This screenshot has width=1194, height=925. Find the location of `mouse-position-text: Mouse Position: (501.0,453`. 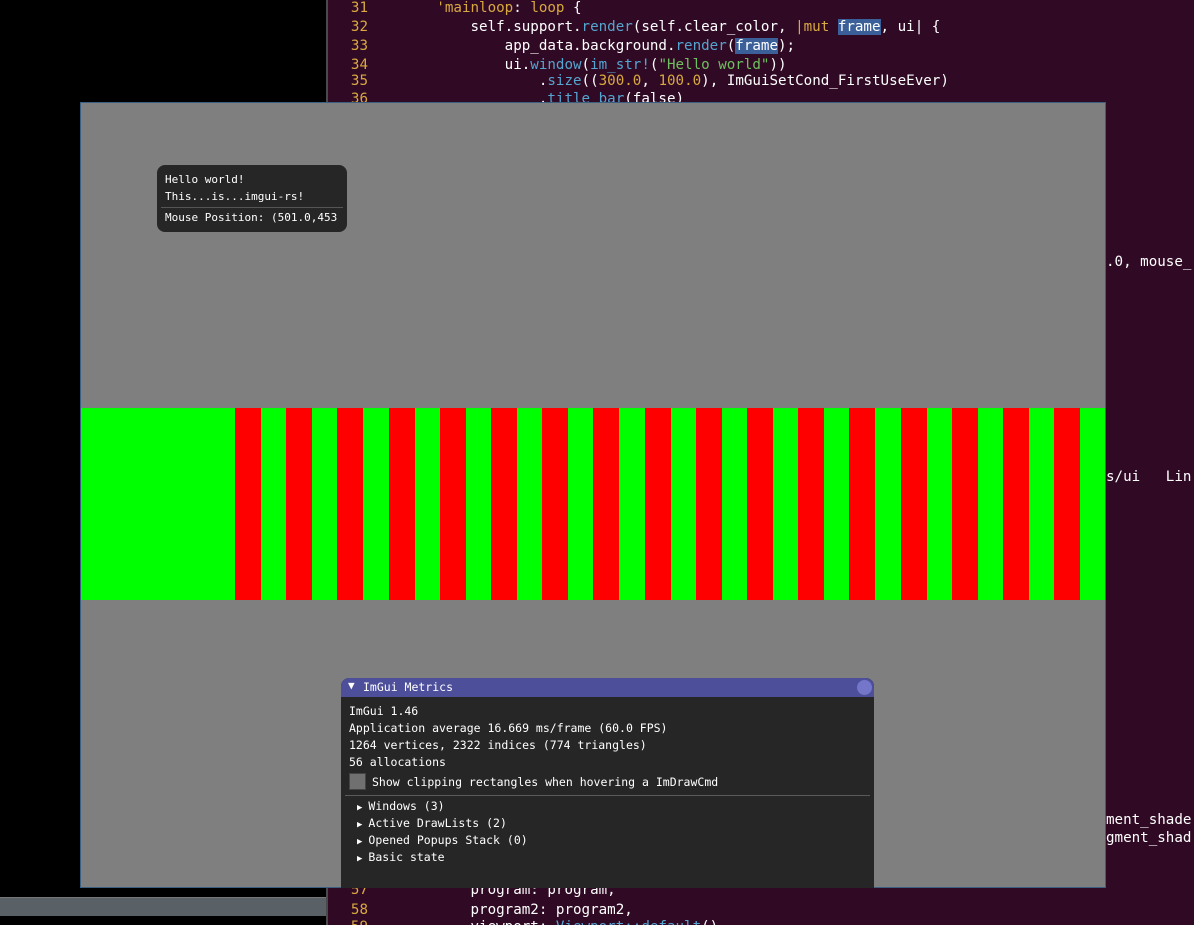

mouse-position-text: Mouse Position: (501.0,453 is located at coordinates (251, 217).